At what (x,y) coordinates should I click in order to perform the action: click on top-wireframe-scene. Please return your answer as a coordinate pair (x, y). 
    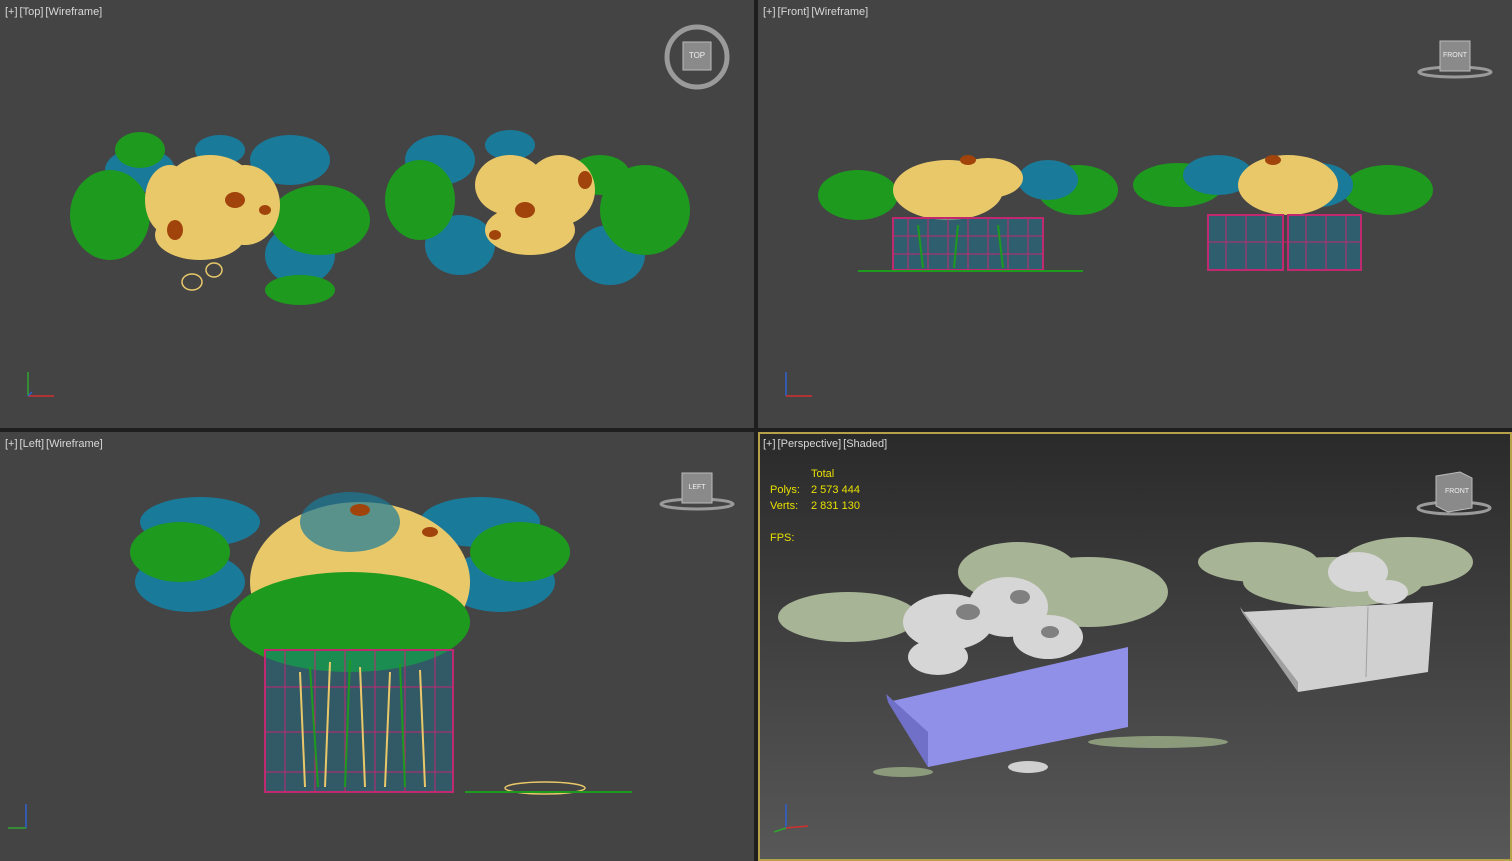
    Looking at the image, I should click on (380, 217).